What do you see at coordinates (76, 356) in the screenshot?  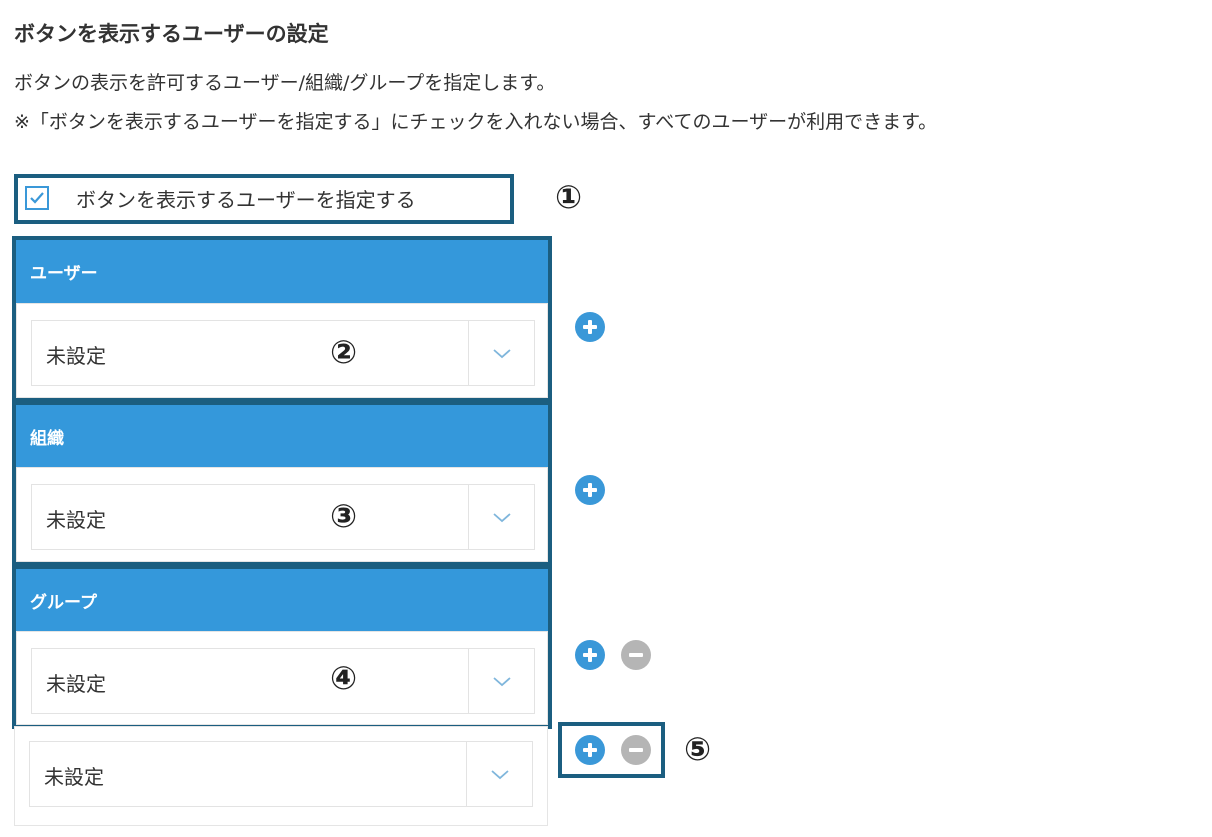 I see `user-select-value: 未設定` at bounding box center [76, 356].